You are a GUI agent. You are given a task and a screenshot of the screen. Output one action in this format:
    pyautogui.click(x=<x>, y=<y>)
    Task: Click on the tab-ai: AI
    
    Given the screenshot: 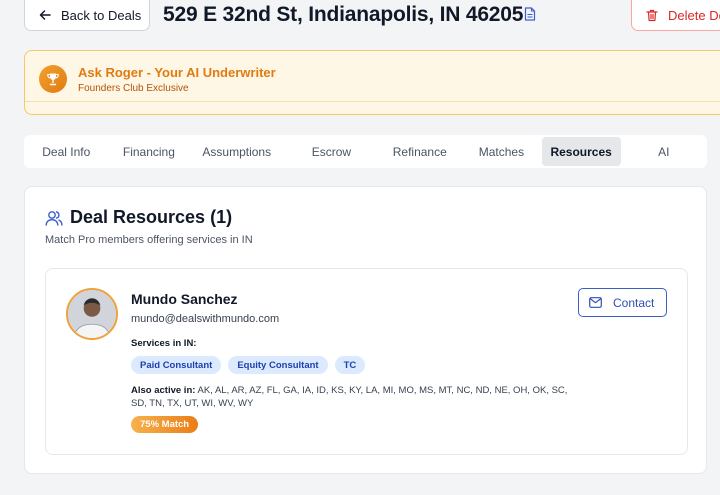 What is the action you would take?
    pyautogui.click(x=664, y=151)
    